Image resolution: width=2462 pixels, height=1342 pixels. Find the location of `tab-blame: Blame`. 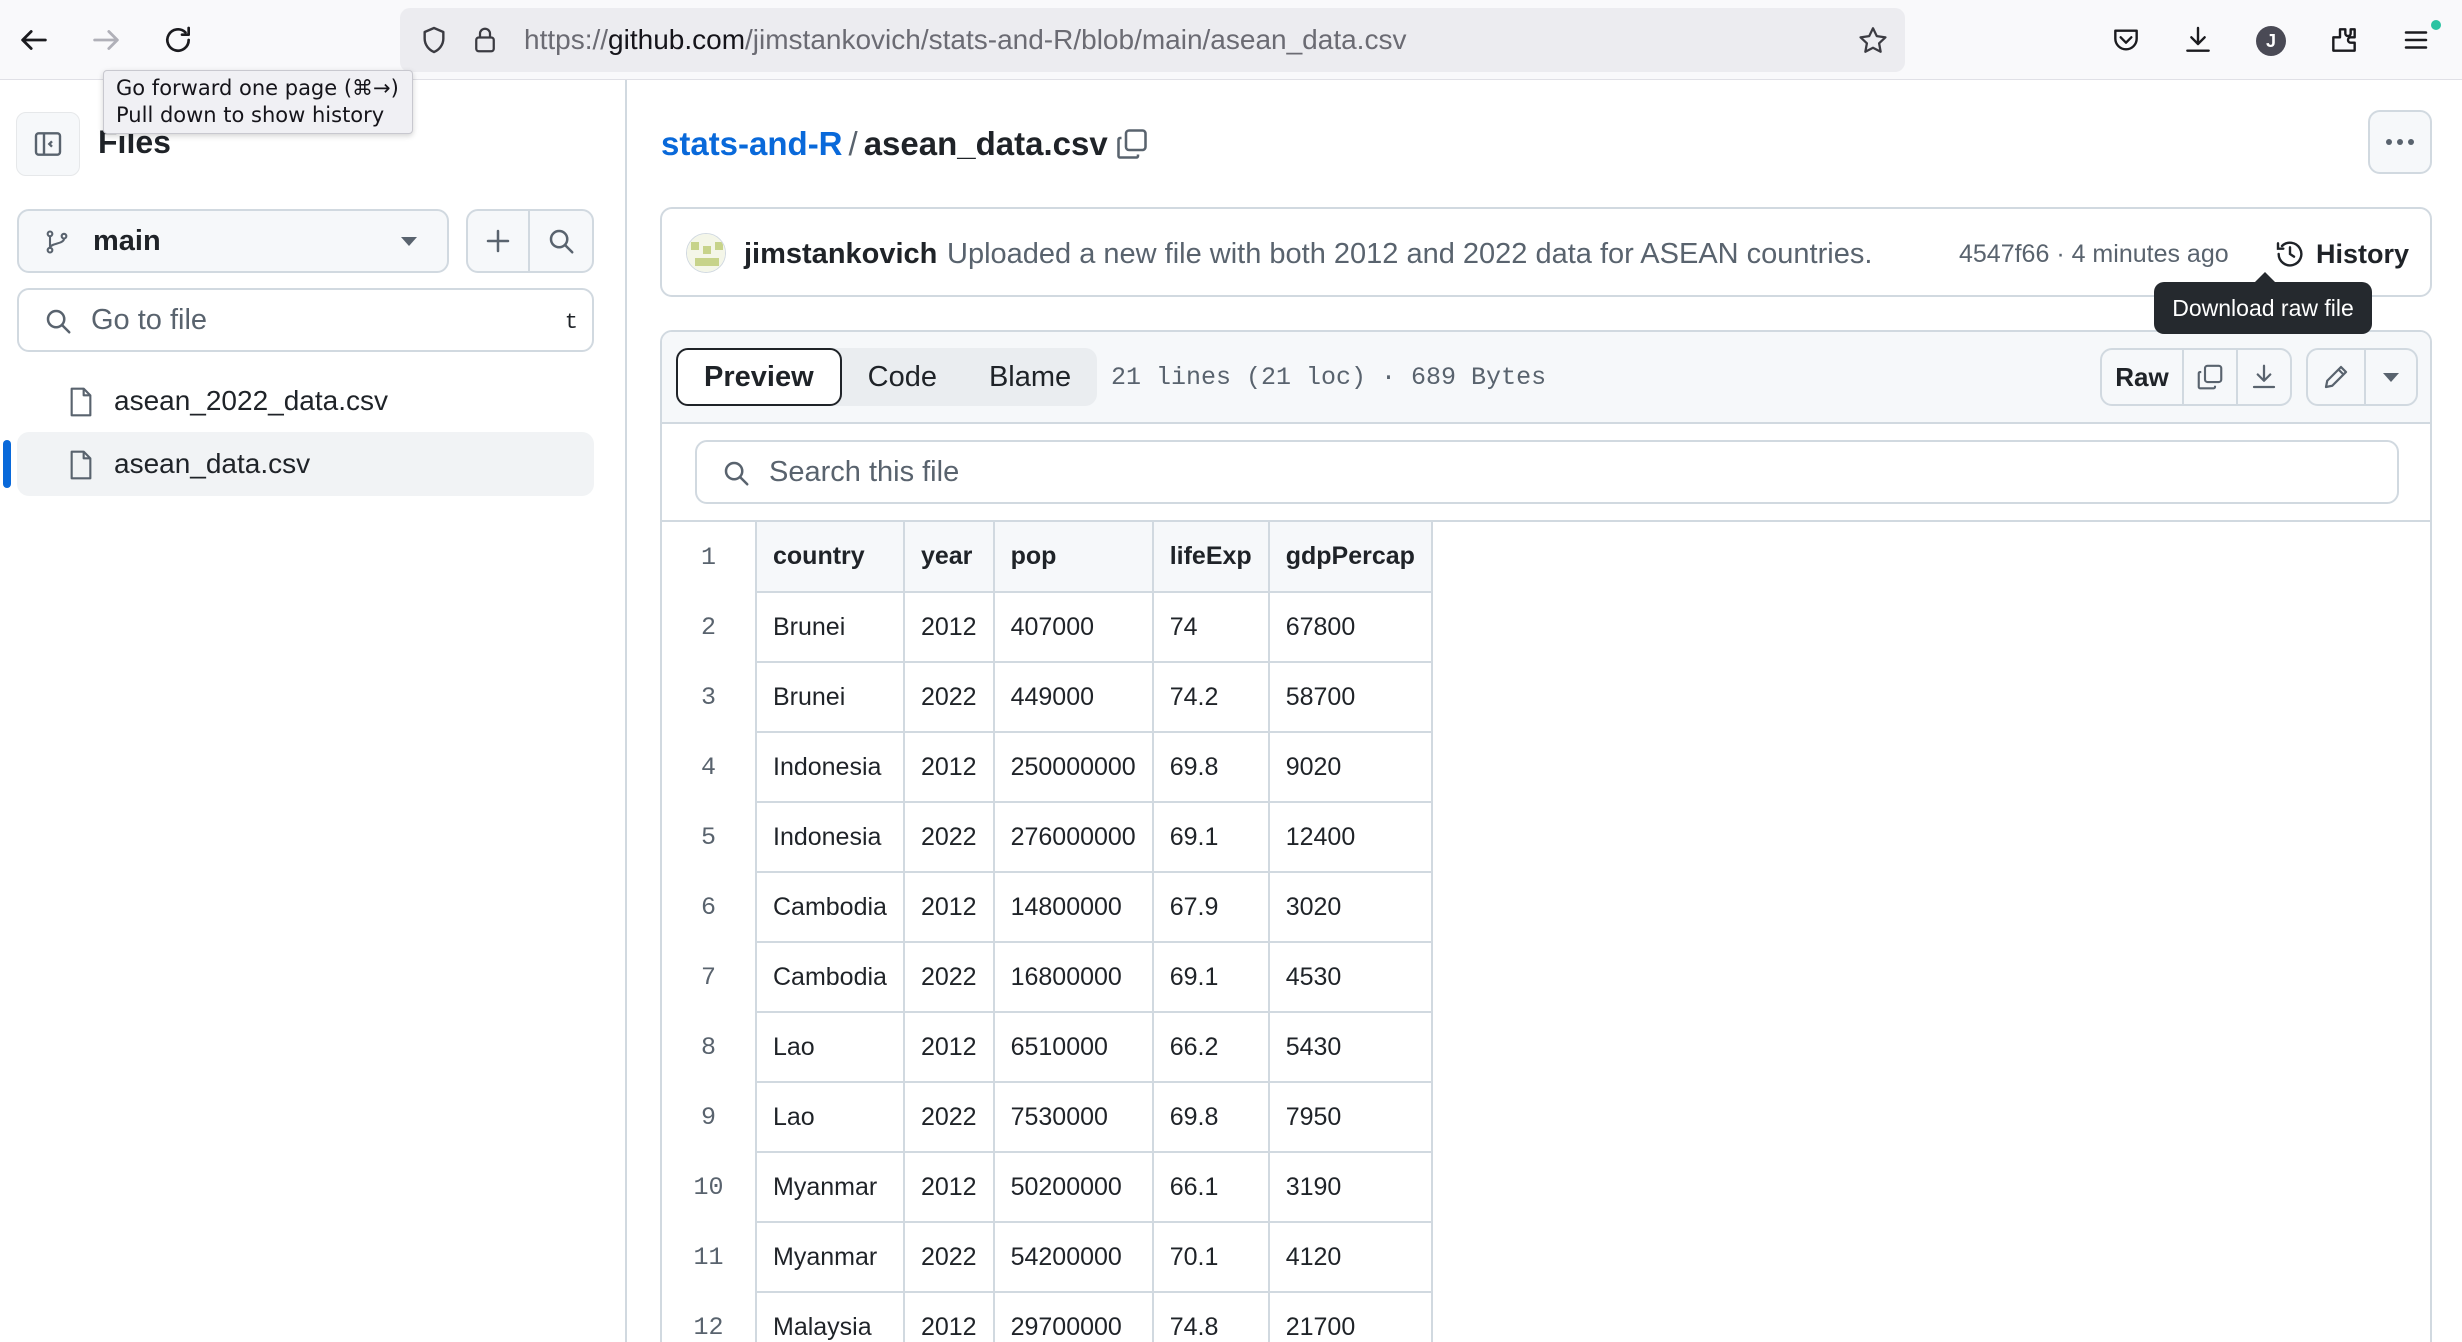

tab-blame: Blame is located at coordinates (1030, 377).